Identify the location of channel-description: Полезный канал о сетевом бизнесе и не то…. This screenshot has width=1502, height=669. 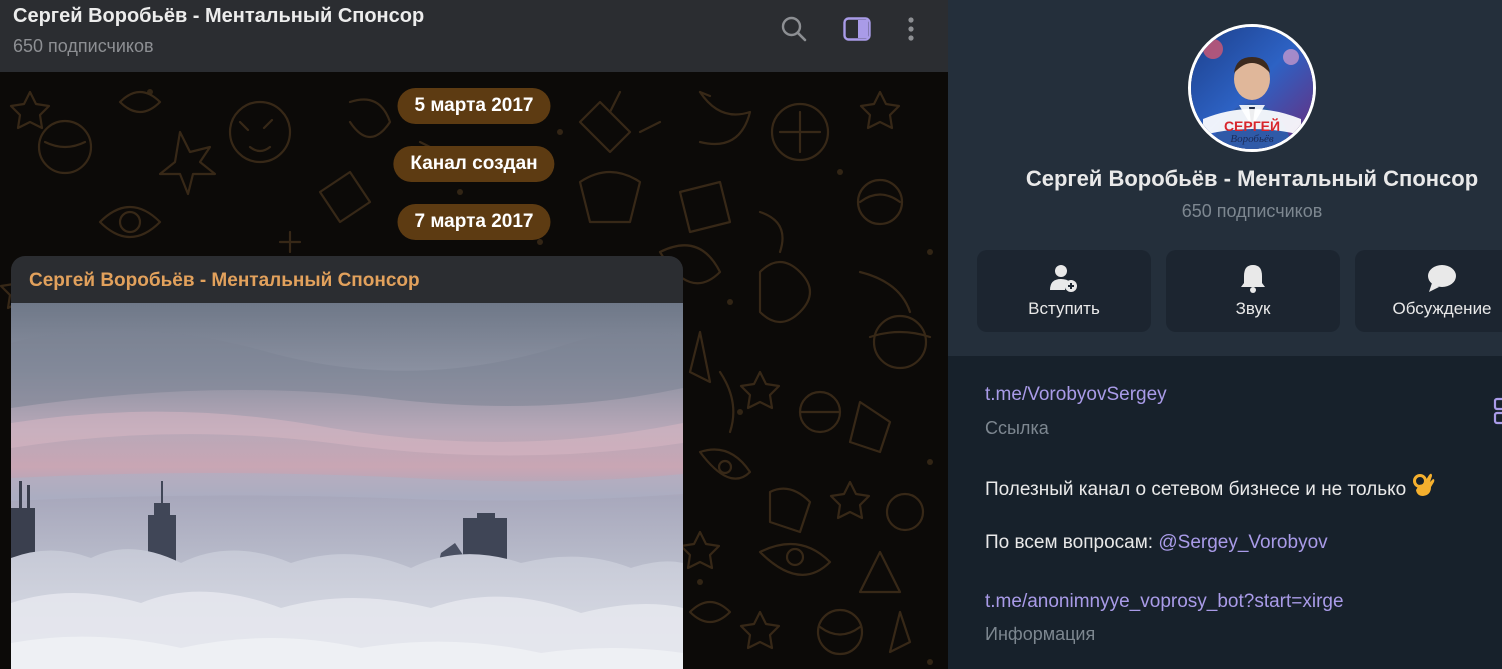
(1210, 488).